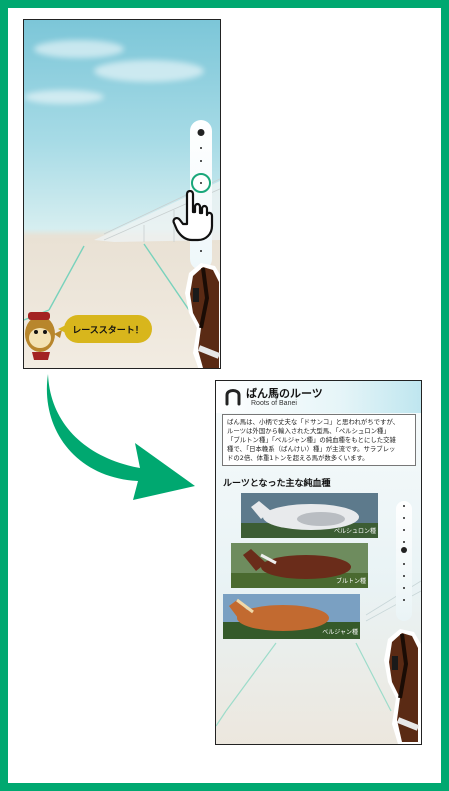 The width and height of the screenshot is (449, 791). What do you see at coordinates (43, 336) in the screenshot?
I see `horse-mascot` at bounding box center [43, 336].